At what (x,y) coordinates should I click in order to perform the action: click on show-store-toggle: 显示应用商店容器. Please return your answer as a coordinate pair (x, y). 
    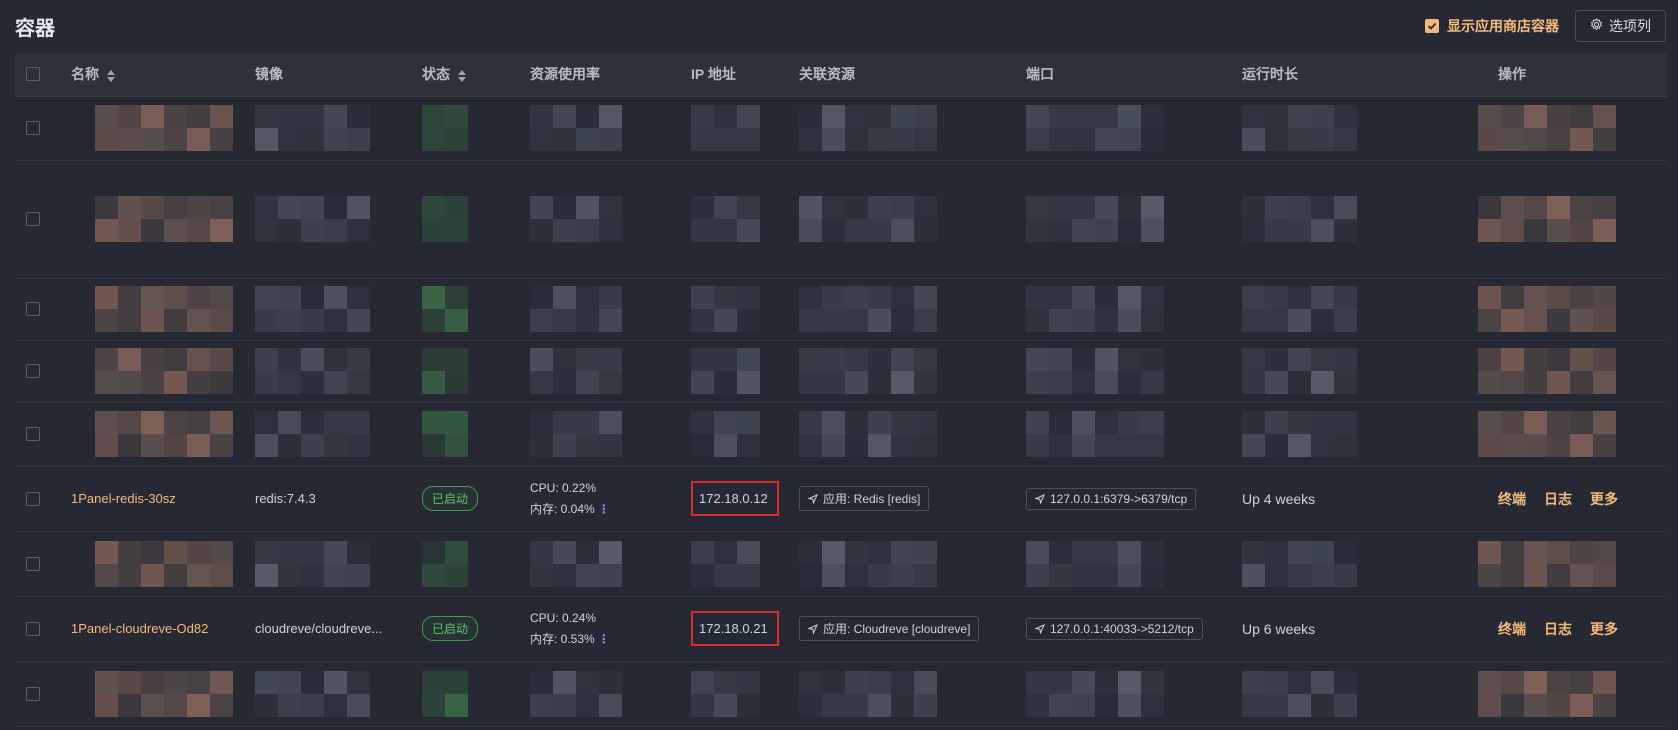
    Looking at the image, I should click on (1492, 26).